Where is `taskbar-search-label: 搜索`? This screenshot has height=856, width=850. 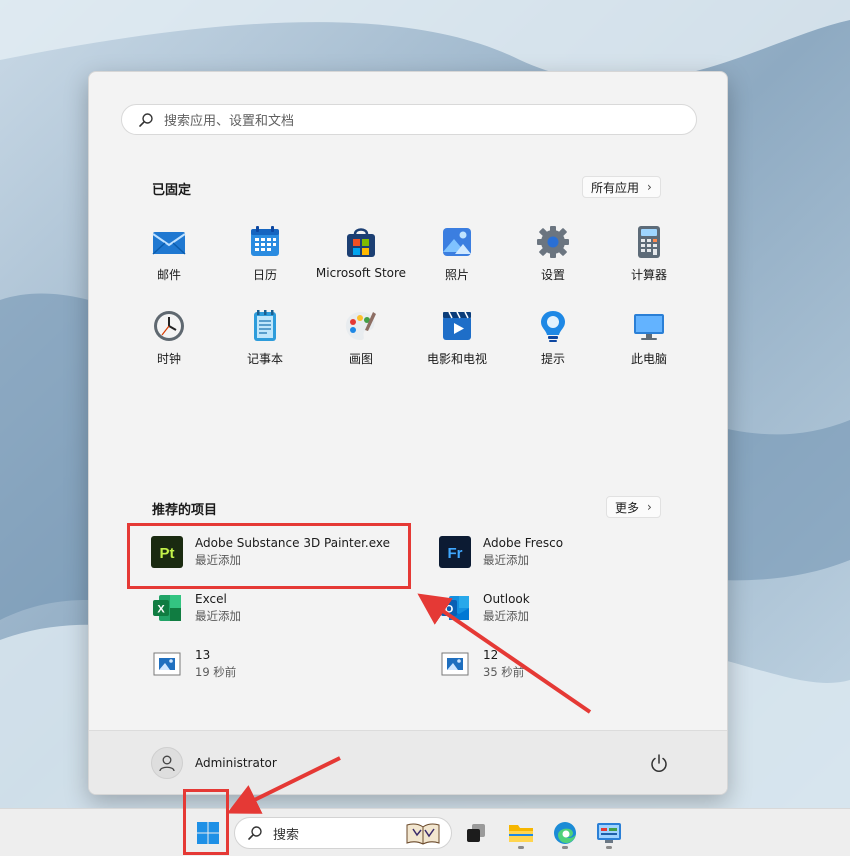
taskbar-search-label: 搜索 is located at coordinates (286, 835).